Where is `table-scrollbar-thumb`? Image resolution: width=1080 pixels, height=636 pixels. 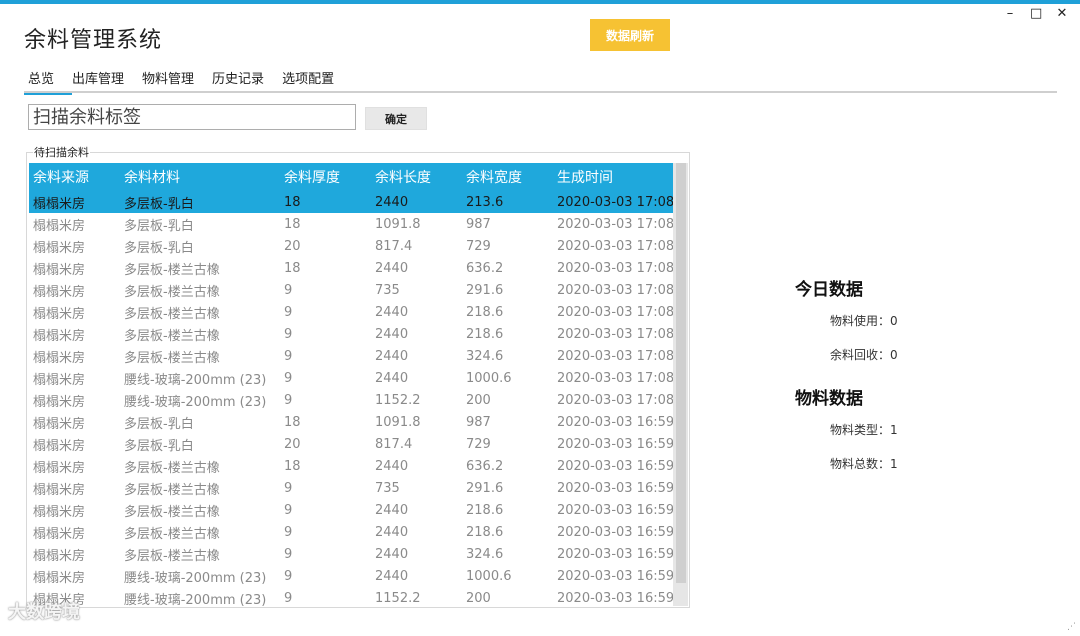 table-scrollbar-thumb is located at coordinates (681, 373).